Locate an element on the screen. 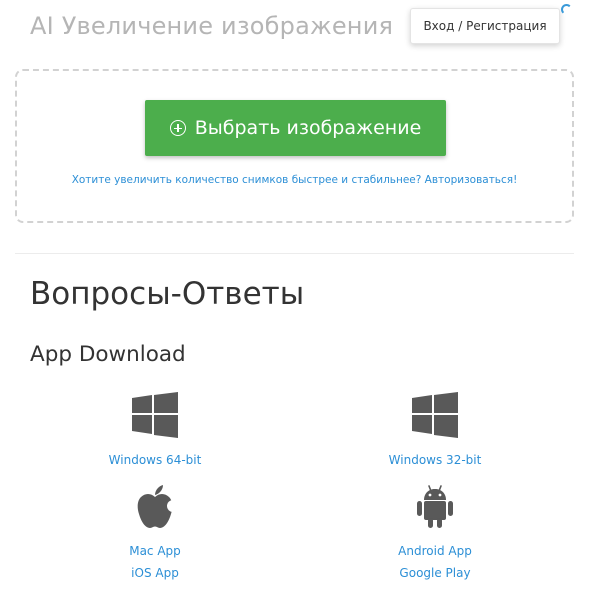  add-circle-icon is located at coordinates (177, 128).